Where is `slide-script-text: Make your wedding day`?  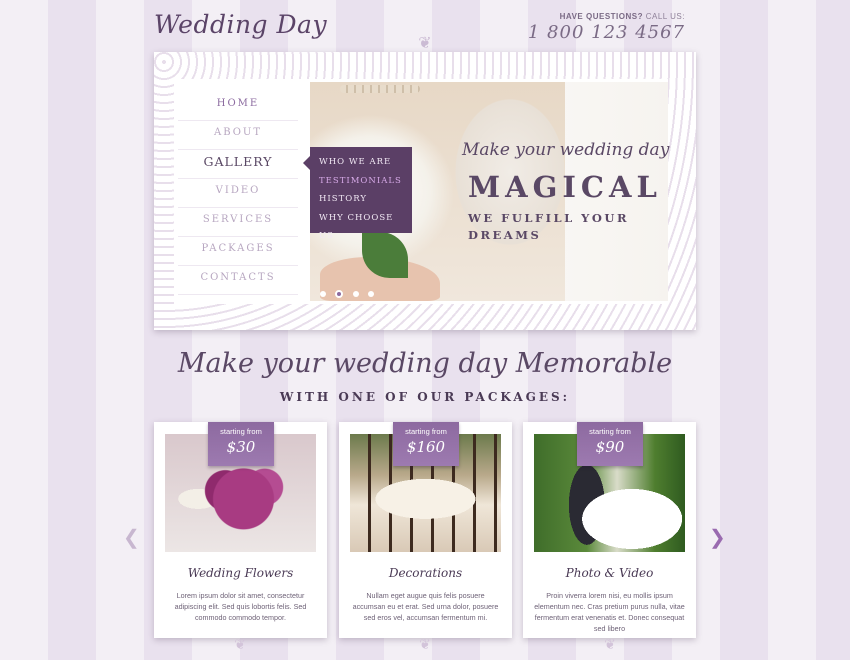
slide-script-text: Make your wedding day is located at coordinates (566, 150).